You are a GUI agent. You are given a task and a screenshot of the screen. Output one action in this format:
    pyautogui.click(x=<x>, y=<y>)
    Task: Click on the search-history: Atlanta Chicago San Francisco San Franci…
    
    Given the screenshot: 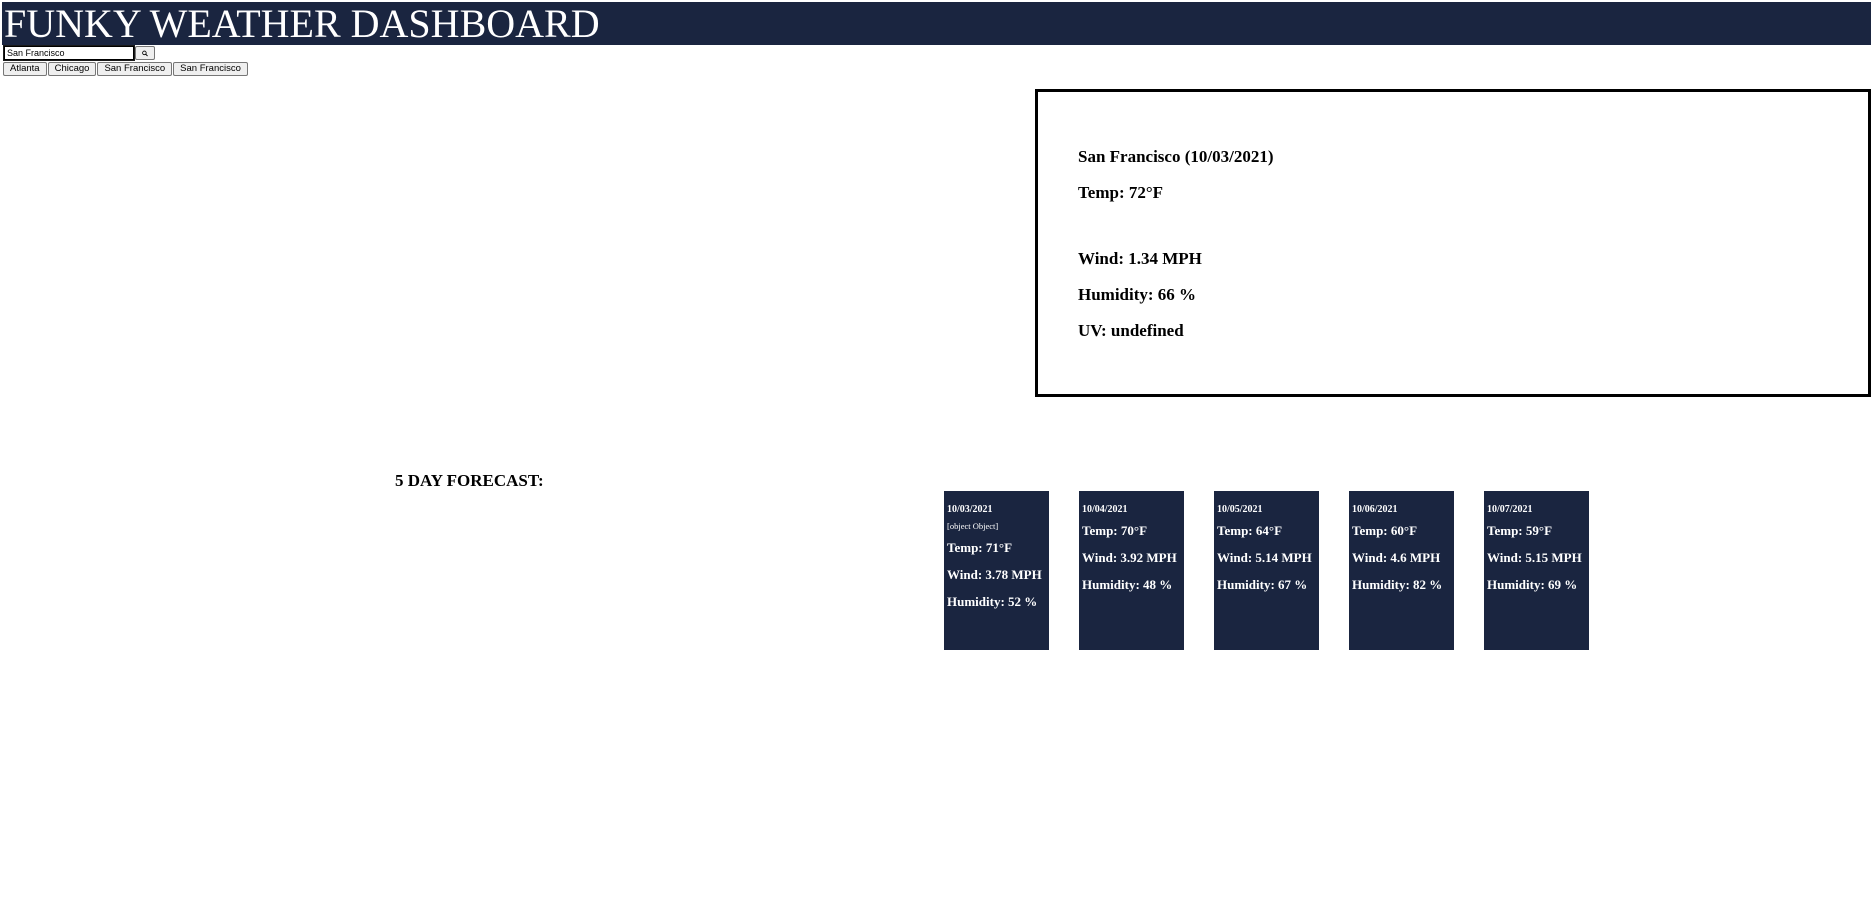 What is the action you would take?
    pyautogui.click(x=126, y=69)
    